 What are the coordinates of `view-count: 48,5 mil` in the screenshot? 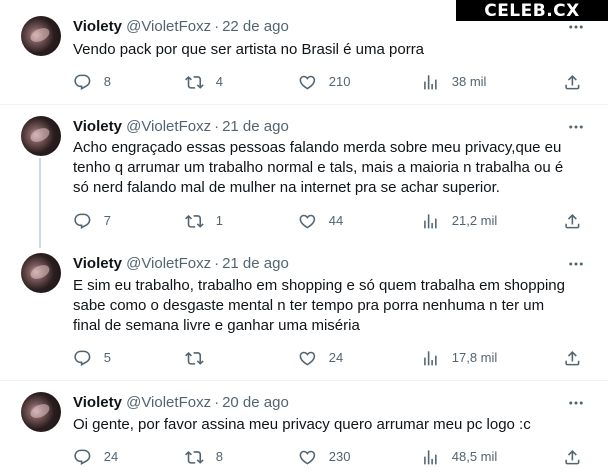 It's located at (474, 456).